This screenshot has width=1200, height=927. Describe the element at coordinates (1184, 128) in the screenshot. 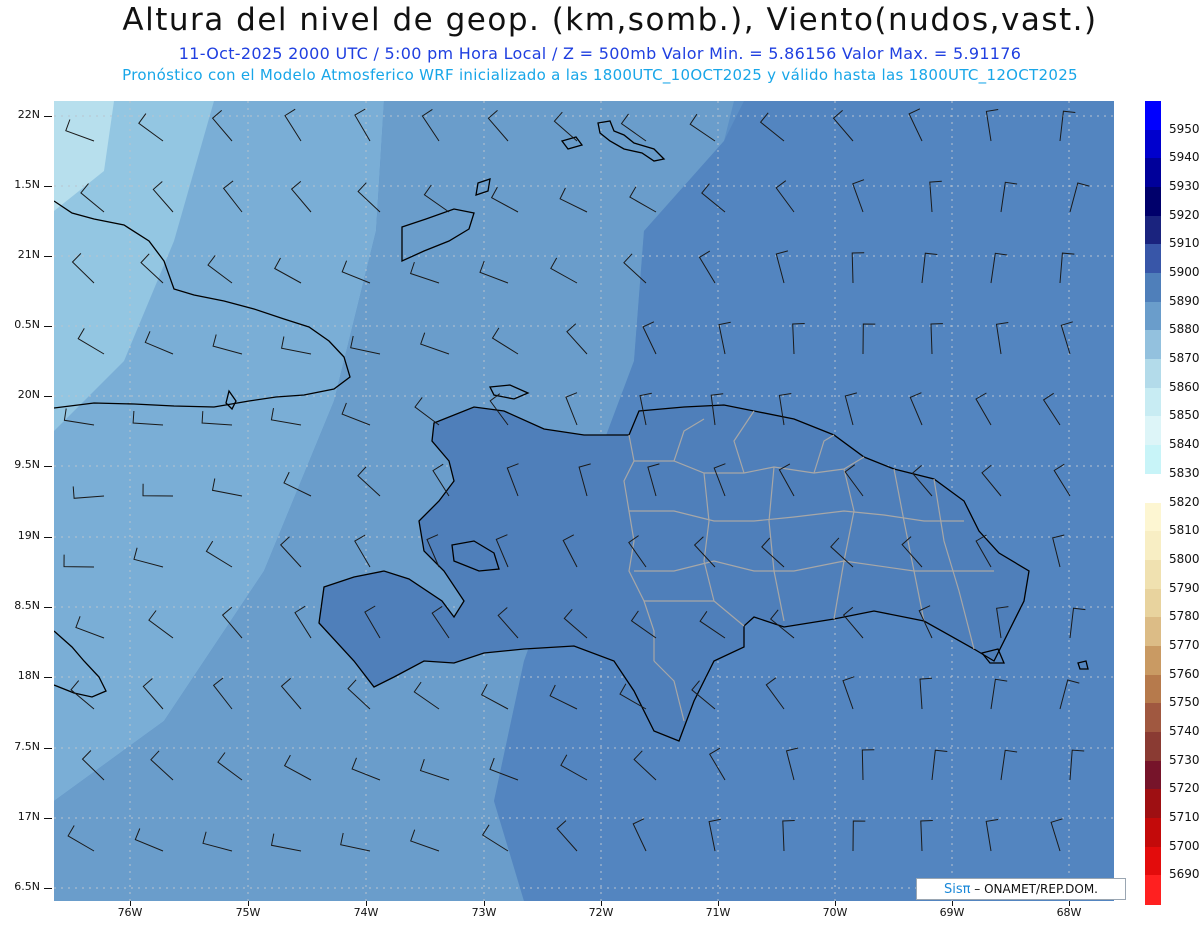

I see `colorbar-level-label: 5950` at that location.